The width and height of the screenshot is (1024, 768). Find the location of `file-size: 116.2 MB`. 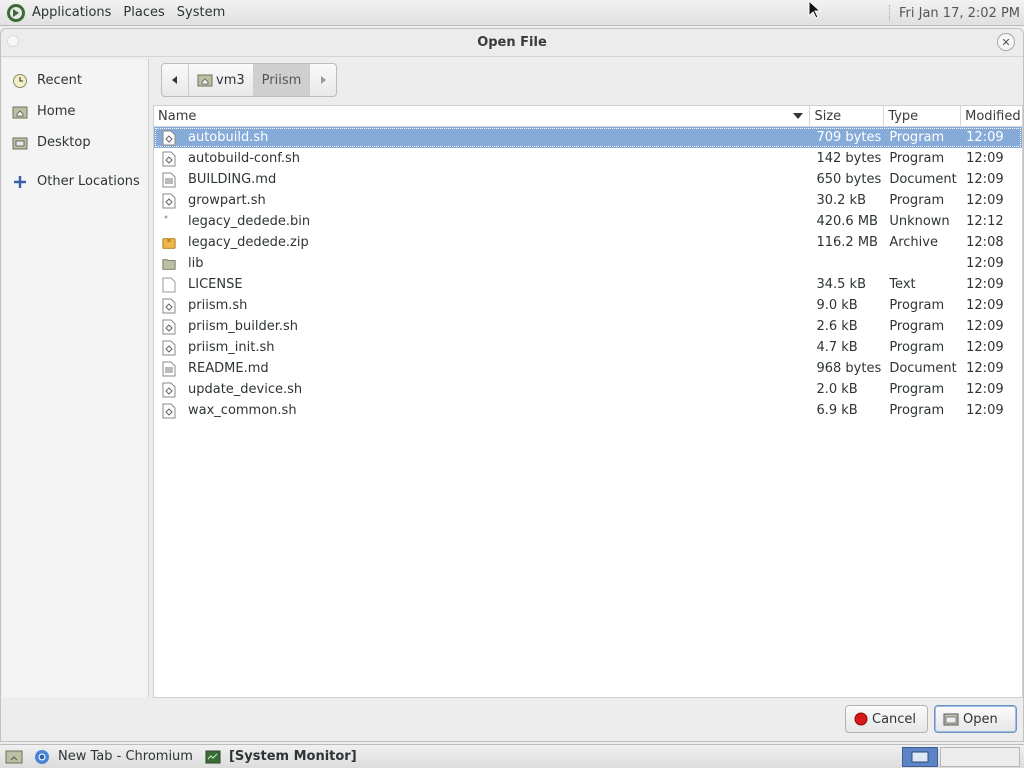

file-size: 116.2 MB is located at coordinates (847, 242).